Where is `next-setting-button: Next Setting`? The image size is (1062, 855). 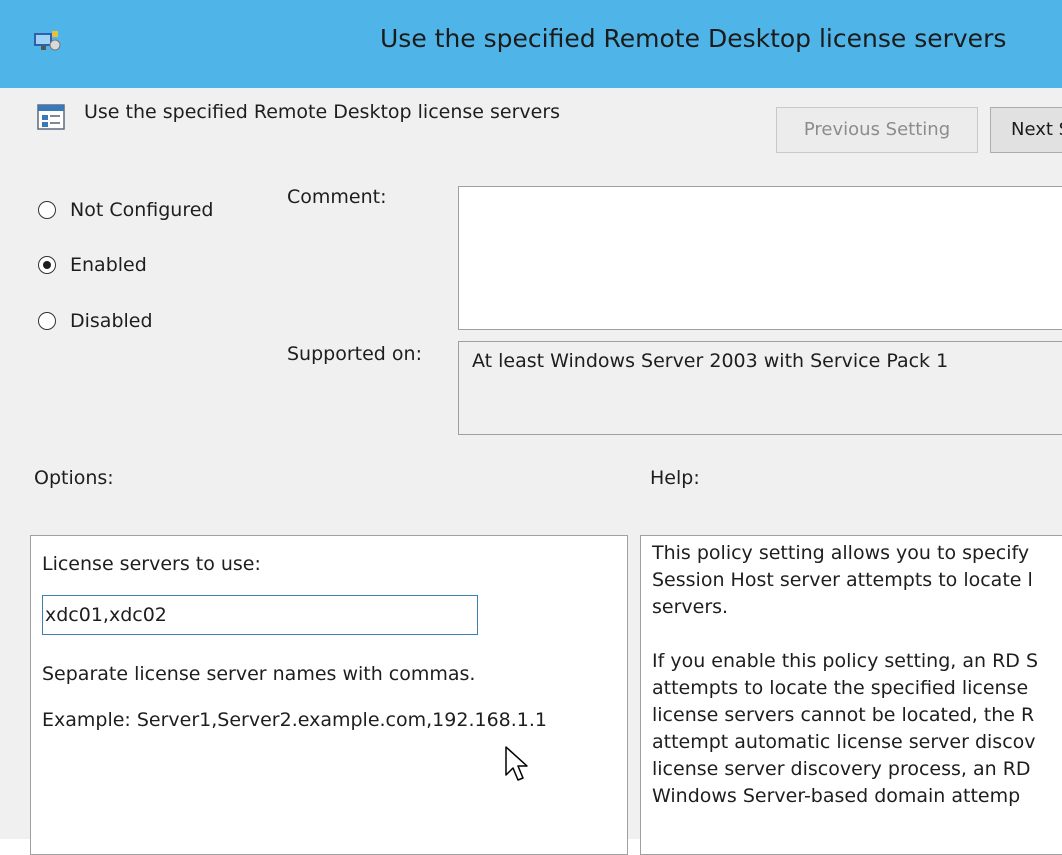
next-setting-button: Next Setting is located at coordinates (1026, 130).